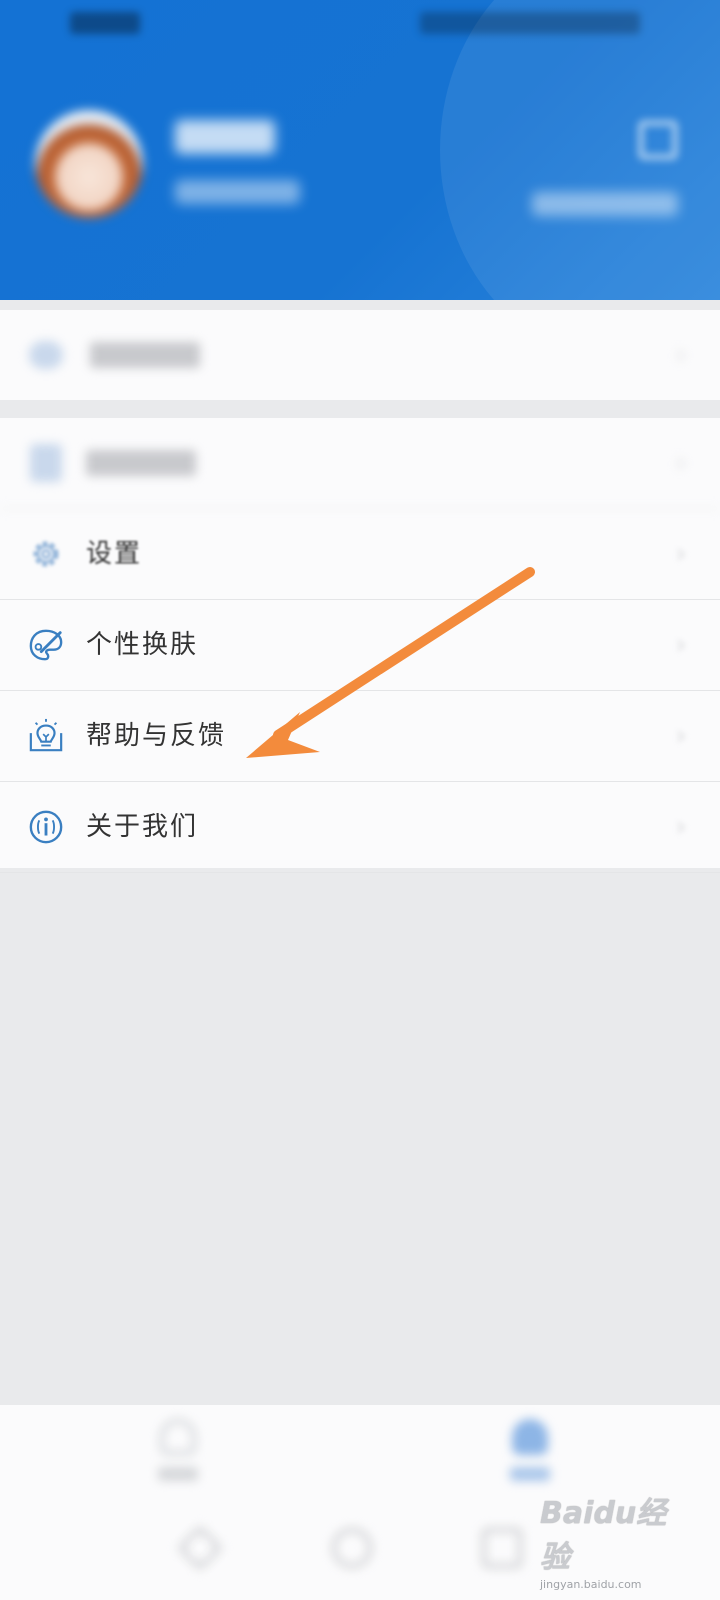  What do you see at coordinates (530, 23) in the screenshot?
I see `status-icons` at bounding box center [530, 23].